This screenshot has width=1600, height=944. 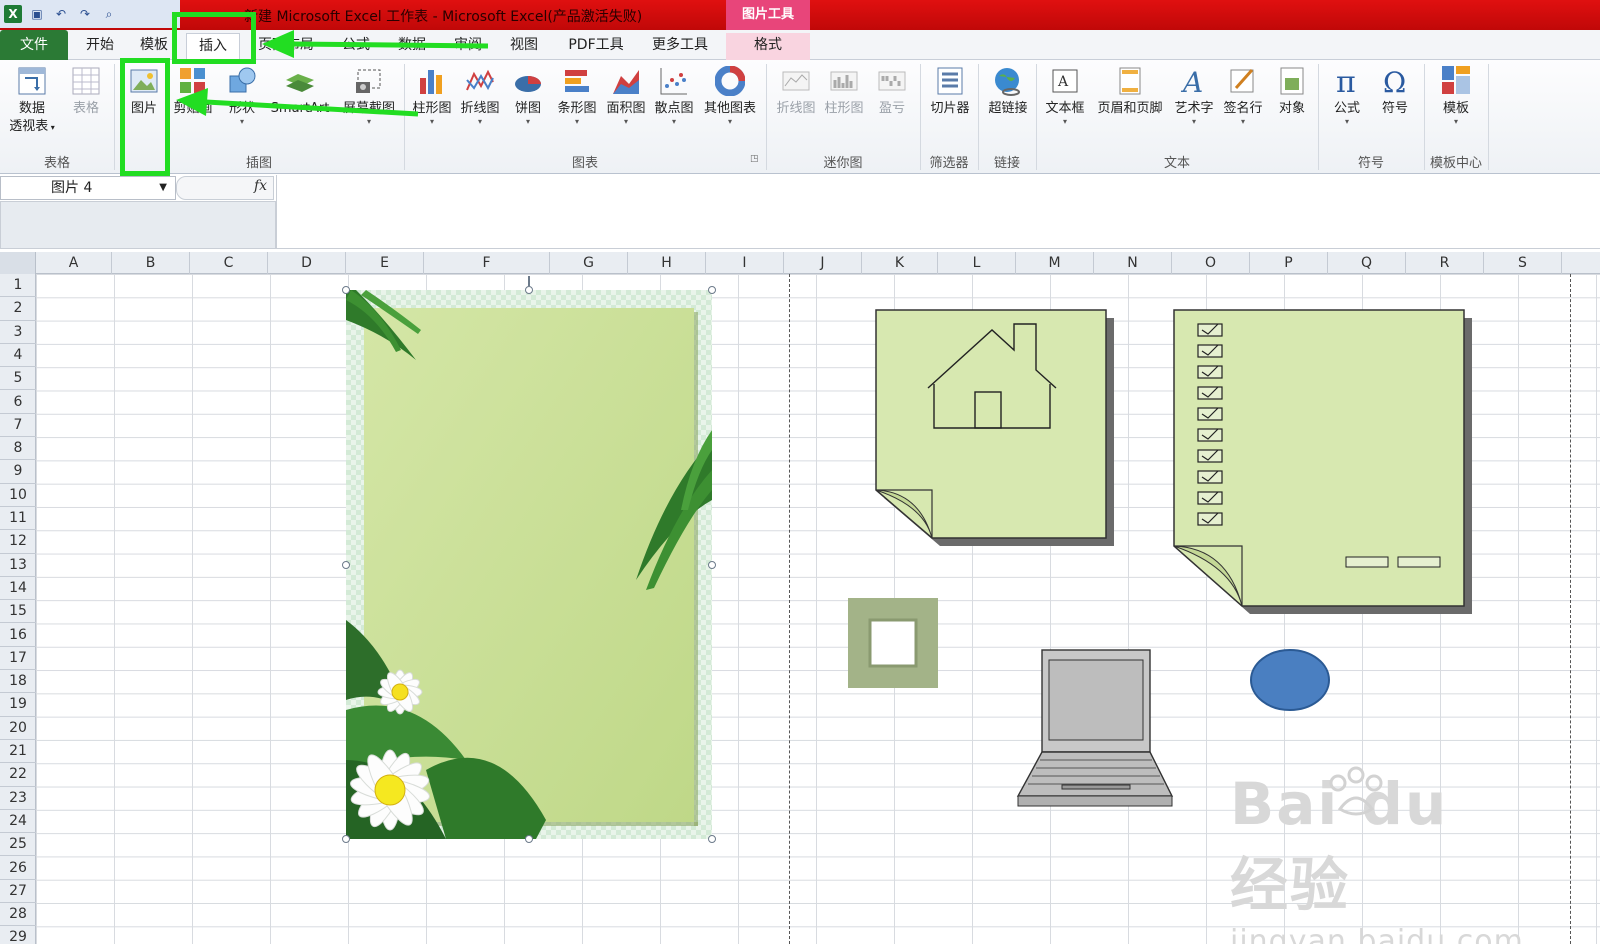 I want to click on line-chart-button: 折线图 ▾, so click(x=480, y=95).